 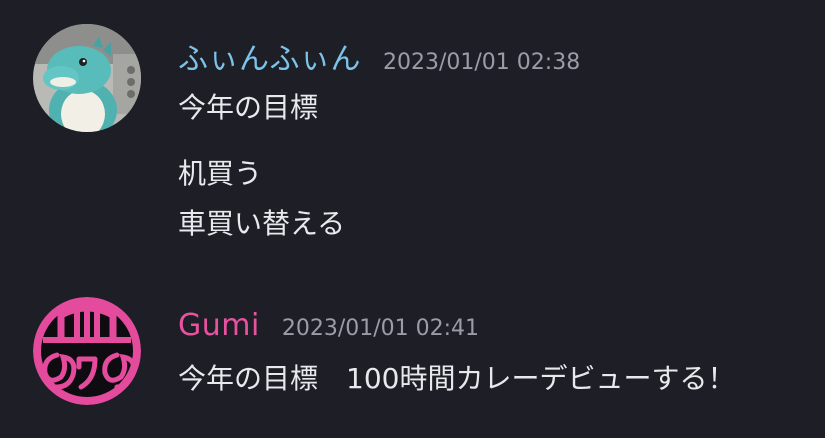 I want to click on message-header: ふぃんふぃん 2023/01/01 02:38, so click(x=379, y=56).